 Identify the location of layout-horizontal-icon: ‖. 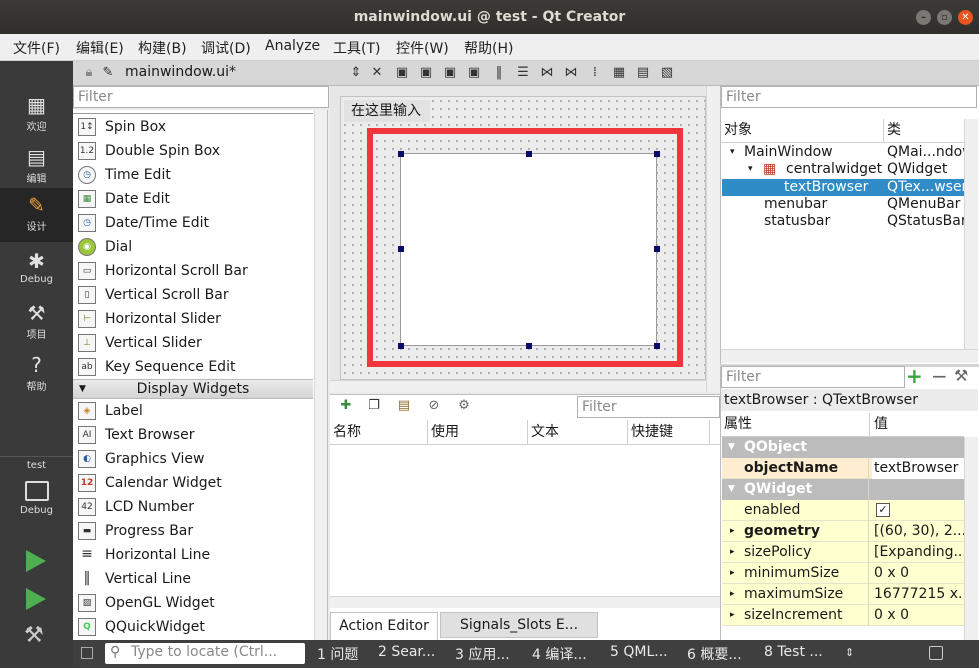
(499, 73).